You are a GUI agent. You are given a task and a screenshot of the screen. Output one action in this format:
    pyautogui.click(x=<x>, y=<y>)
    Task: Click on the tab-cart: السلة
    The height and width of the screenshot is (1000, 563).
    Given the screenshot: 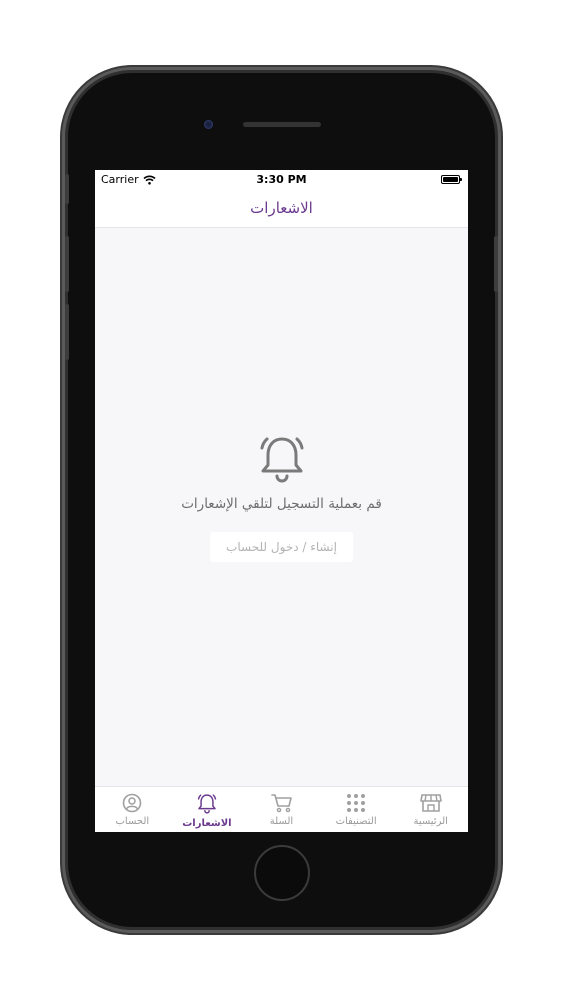 What is the action you would take?
    pyautogui.click(x=281, y=809)
    